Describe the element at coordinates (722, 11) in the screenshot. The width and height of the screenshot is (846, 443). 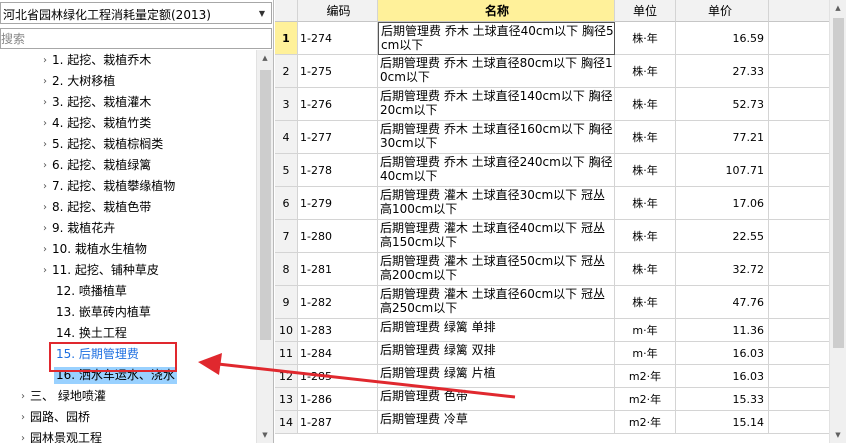
I see `header-price: 单价` at that location.